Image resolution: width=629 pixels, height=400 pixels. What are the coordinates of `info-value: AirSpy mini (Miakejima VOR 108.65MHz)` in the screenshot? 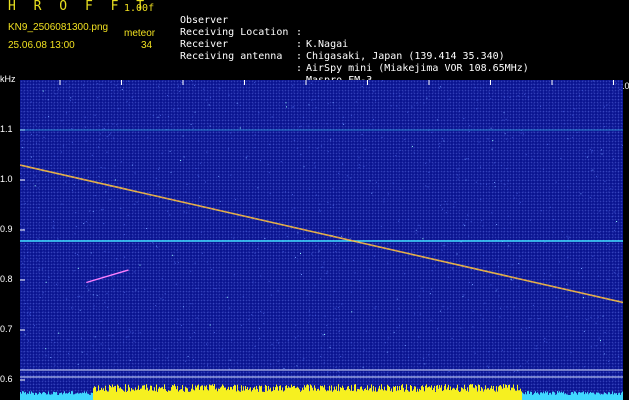 It's located at (417, 68).